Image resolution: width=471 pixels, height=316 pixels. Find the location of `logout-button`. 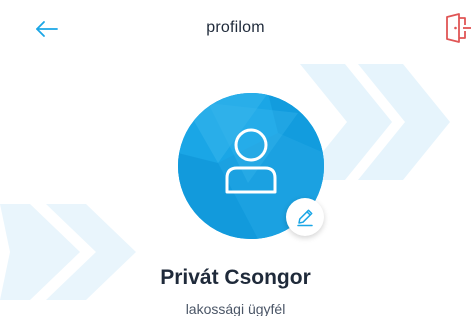

logout-button is located at coordinates (457, 28).